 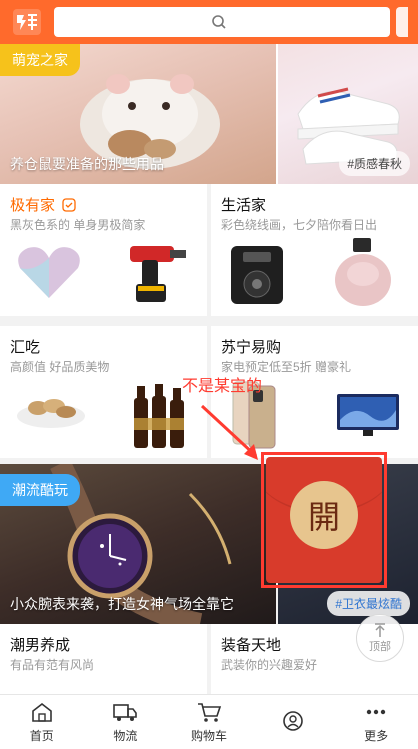 I want to click on section-title: 汇吃, so click(x=25, y=347).